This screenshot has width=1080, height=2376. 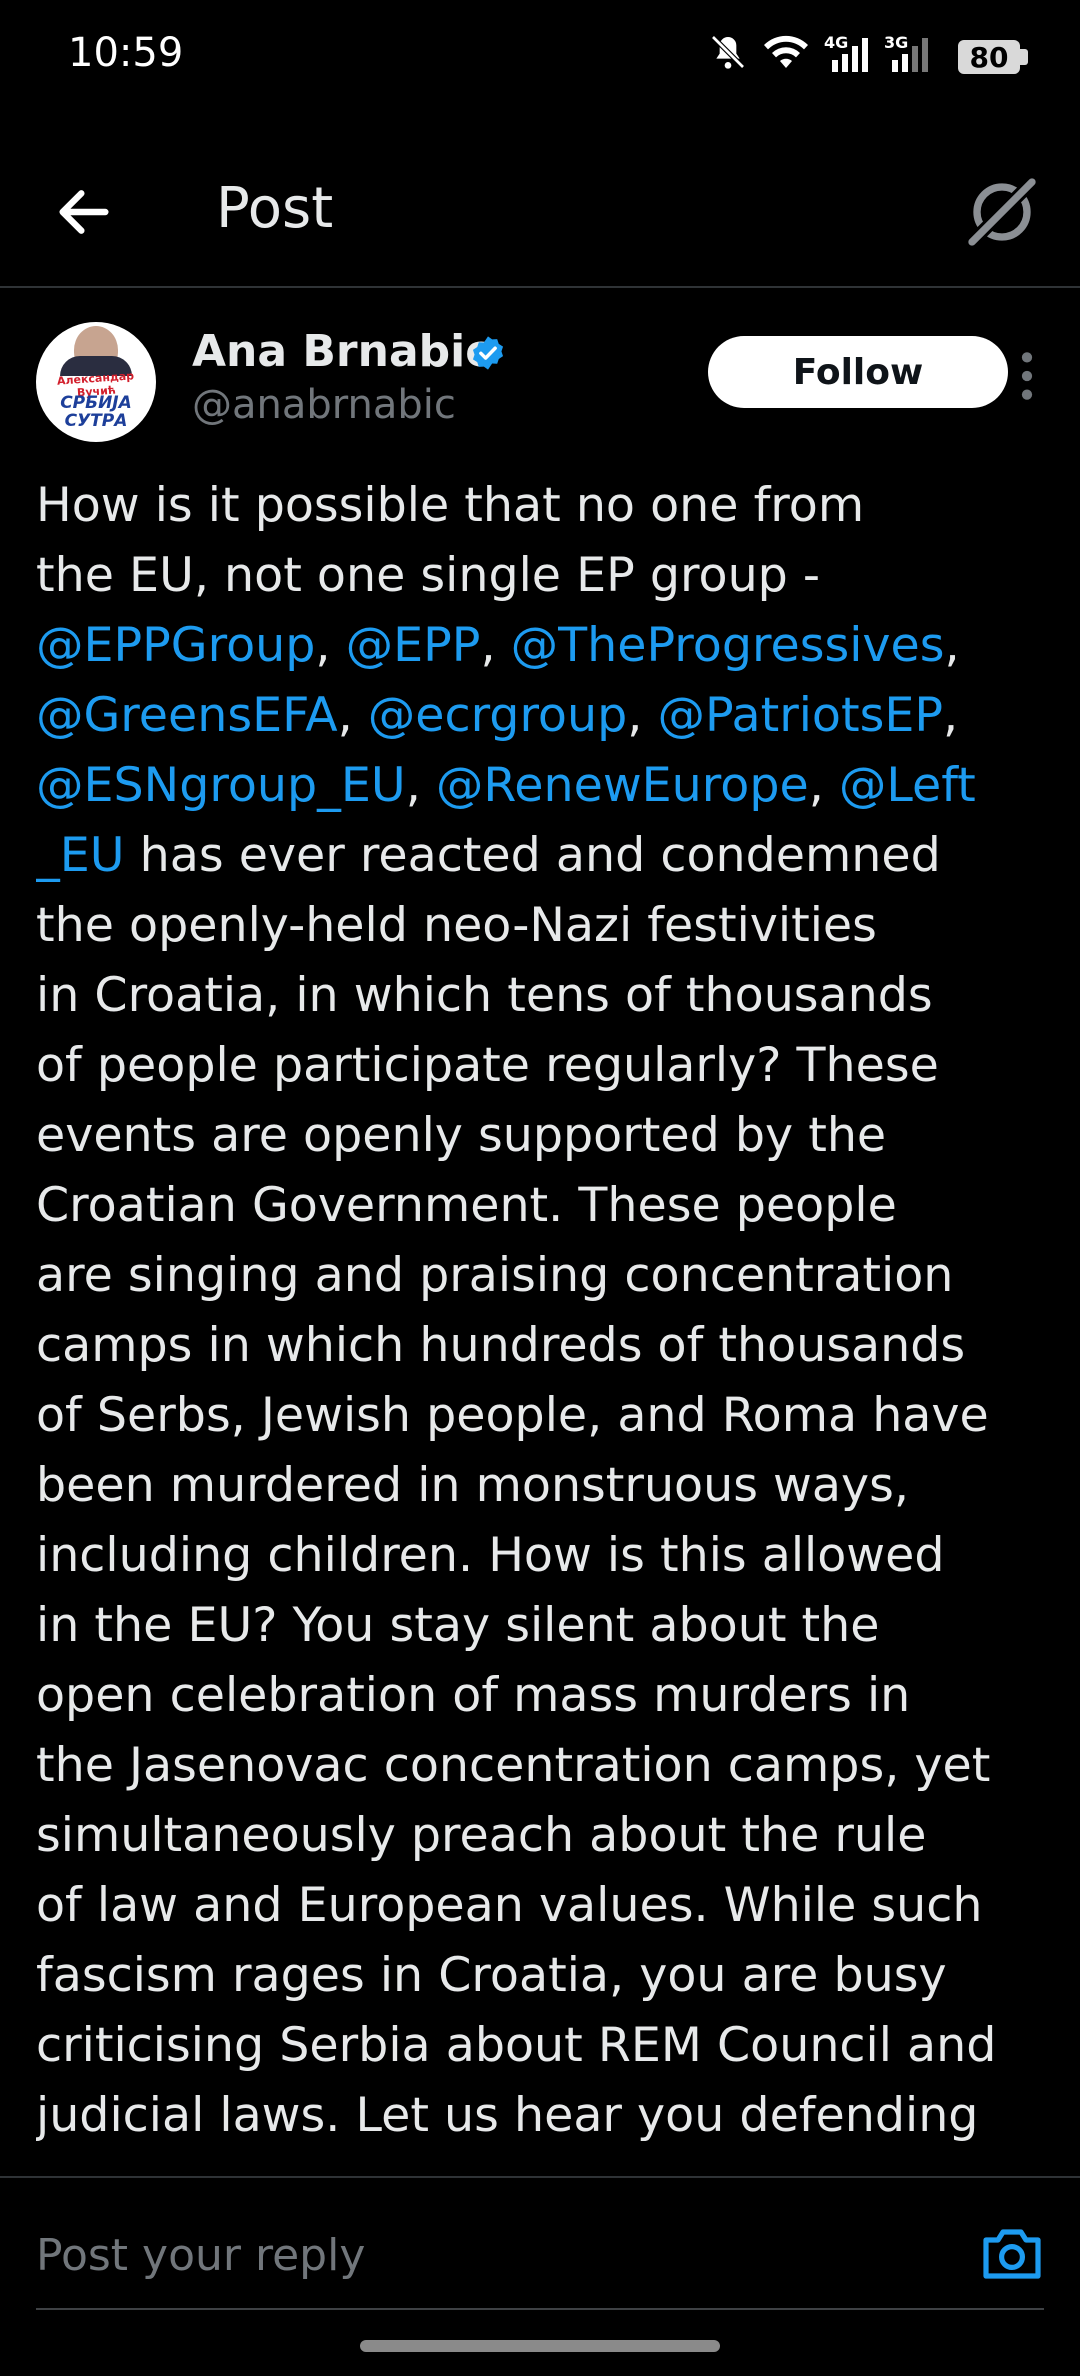 I want to click on grok-icon, so click(x=1002, y=212).